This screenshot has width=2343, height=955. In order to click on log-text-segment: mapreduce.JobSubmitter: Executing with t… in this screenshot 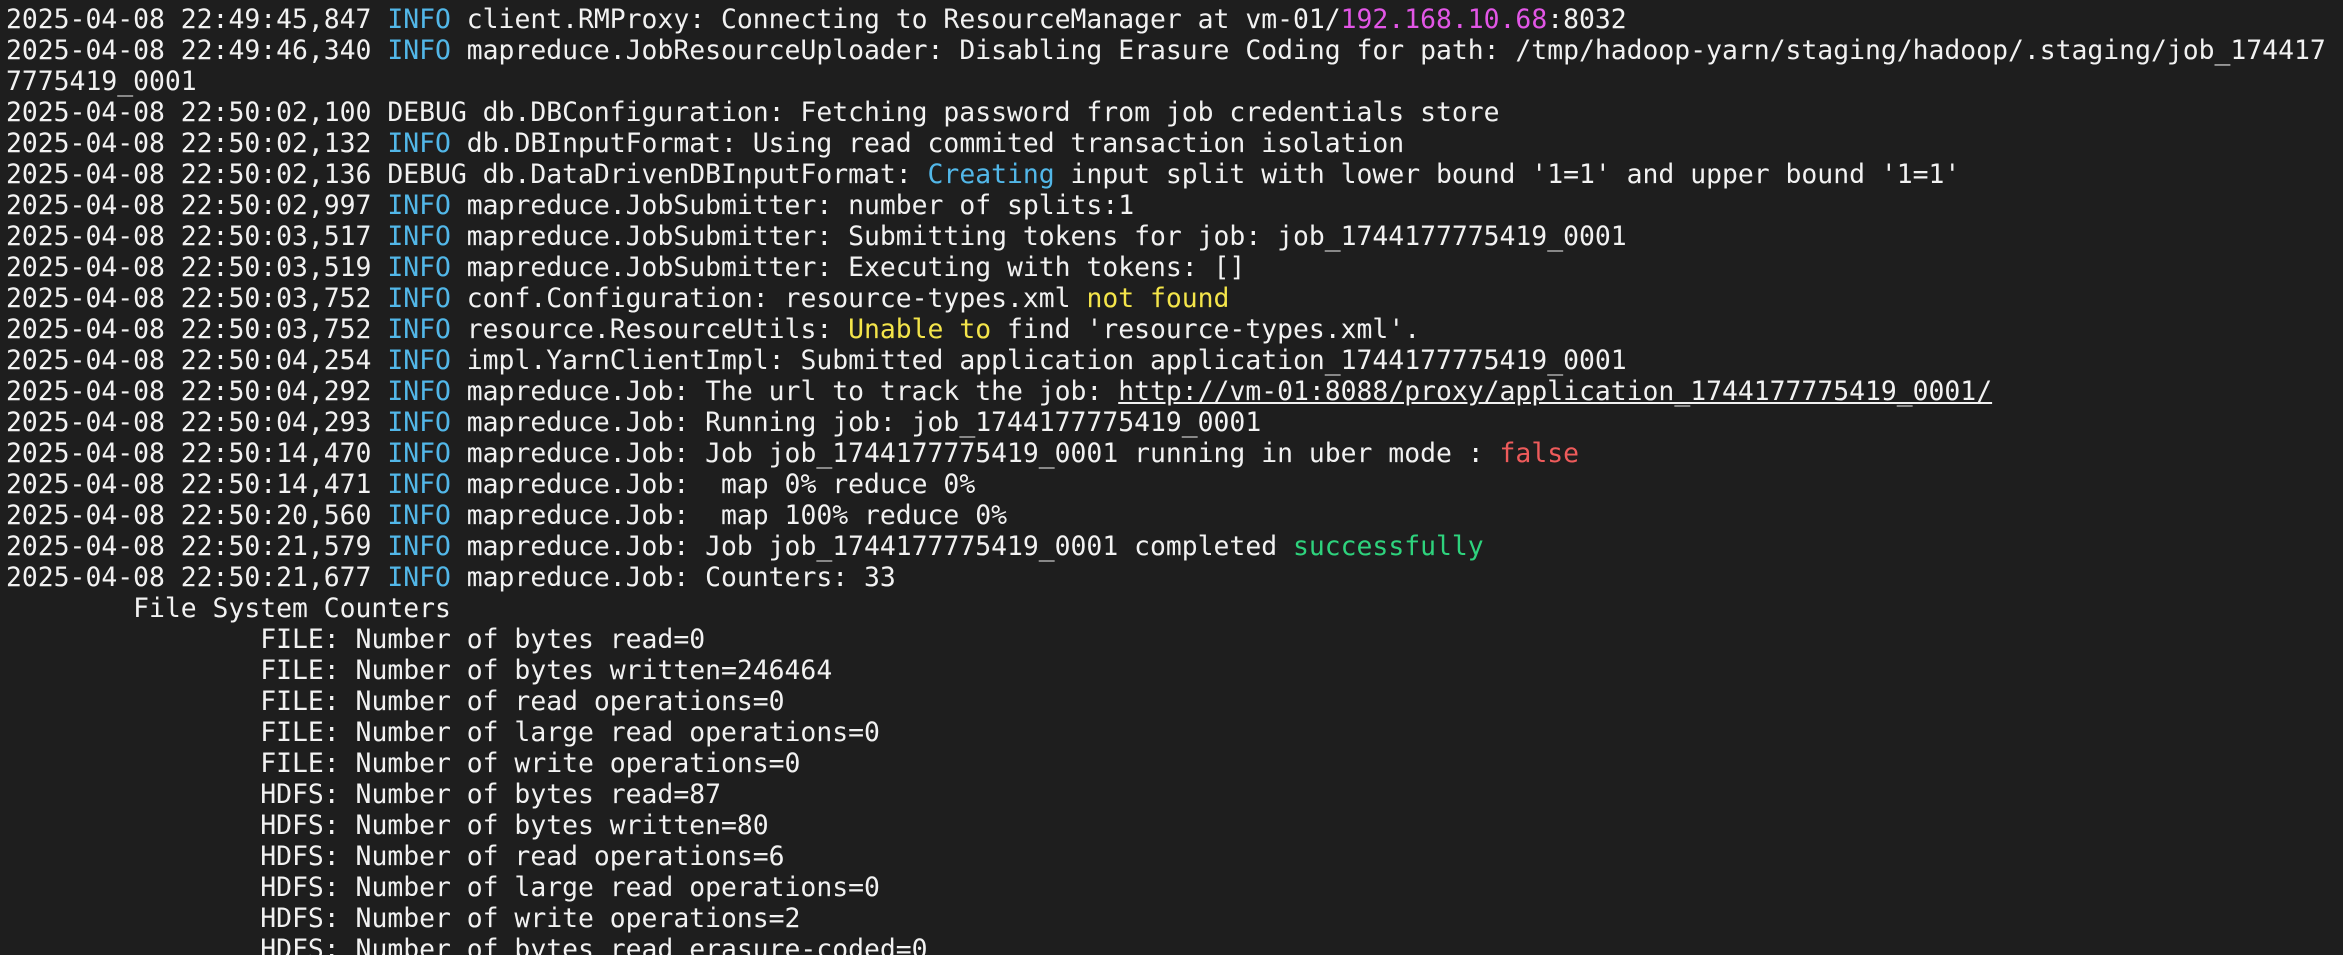, I will do `click(848, 267)`.